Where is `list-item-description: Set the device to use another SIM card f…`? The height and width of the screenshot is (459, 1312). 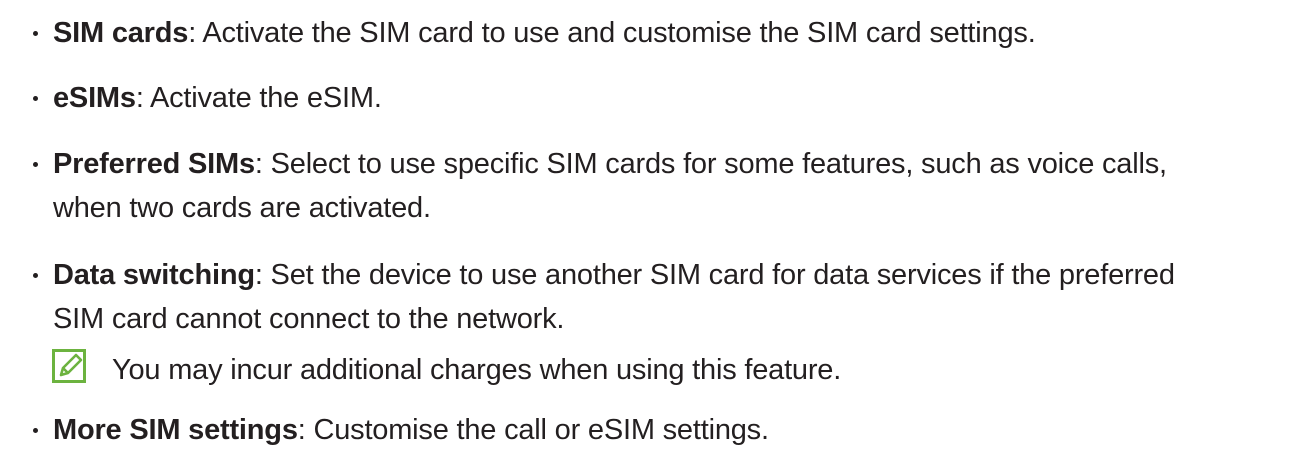 list-item-description: Set the device to use another SIM card f… is located at coordinates (718, 275).